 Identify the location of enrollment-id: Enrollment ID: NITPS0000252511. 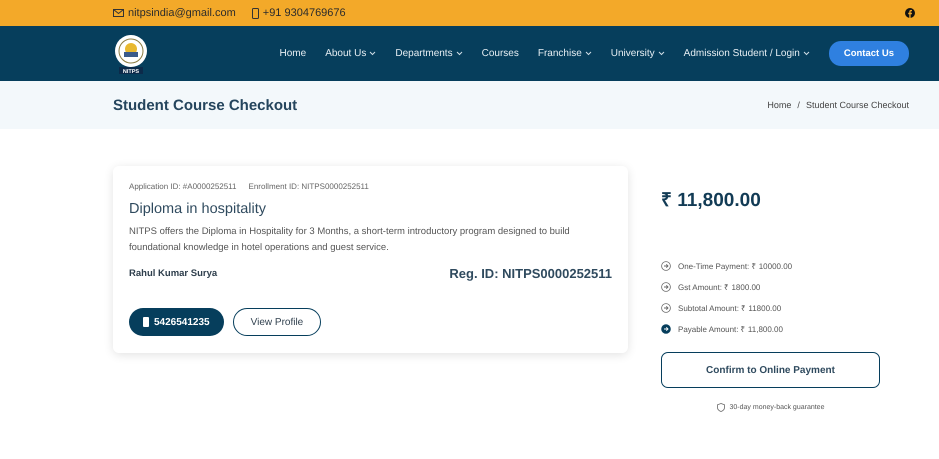
(308, 186).